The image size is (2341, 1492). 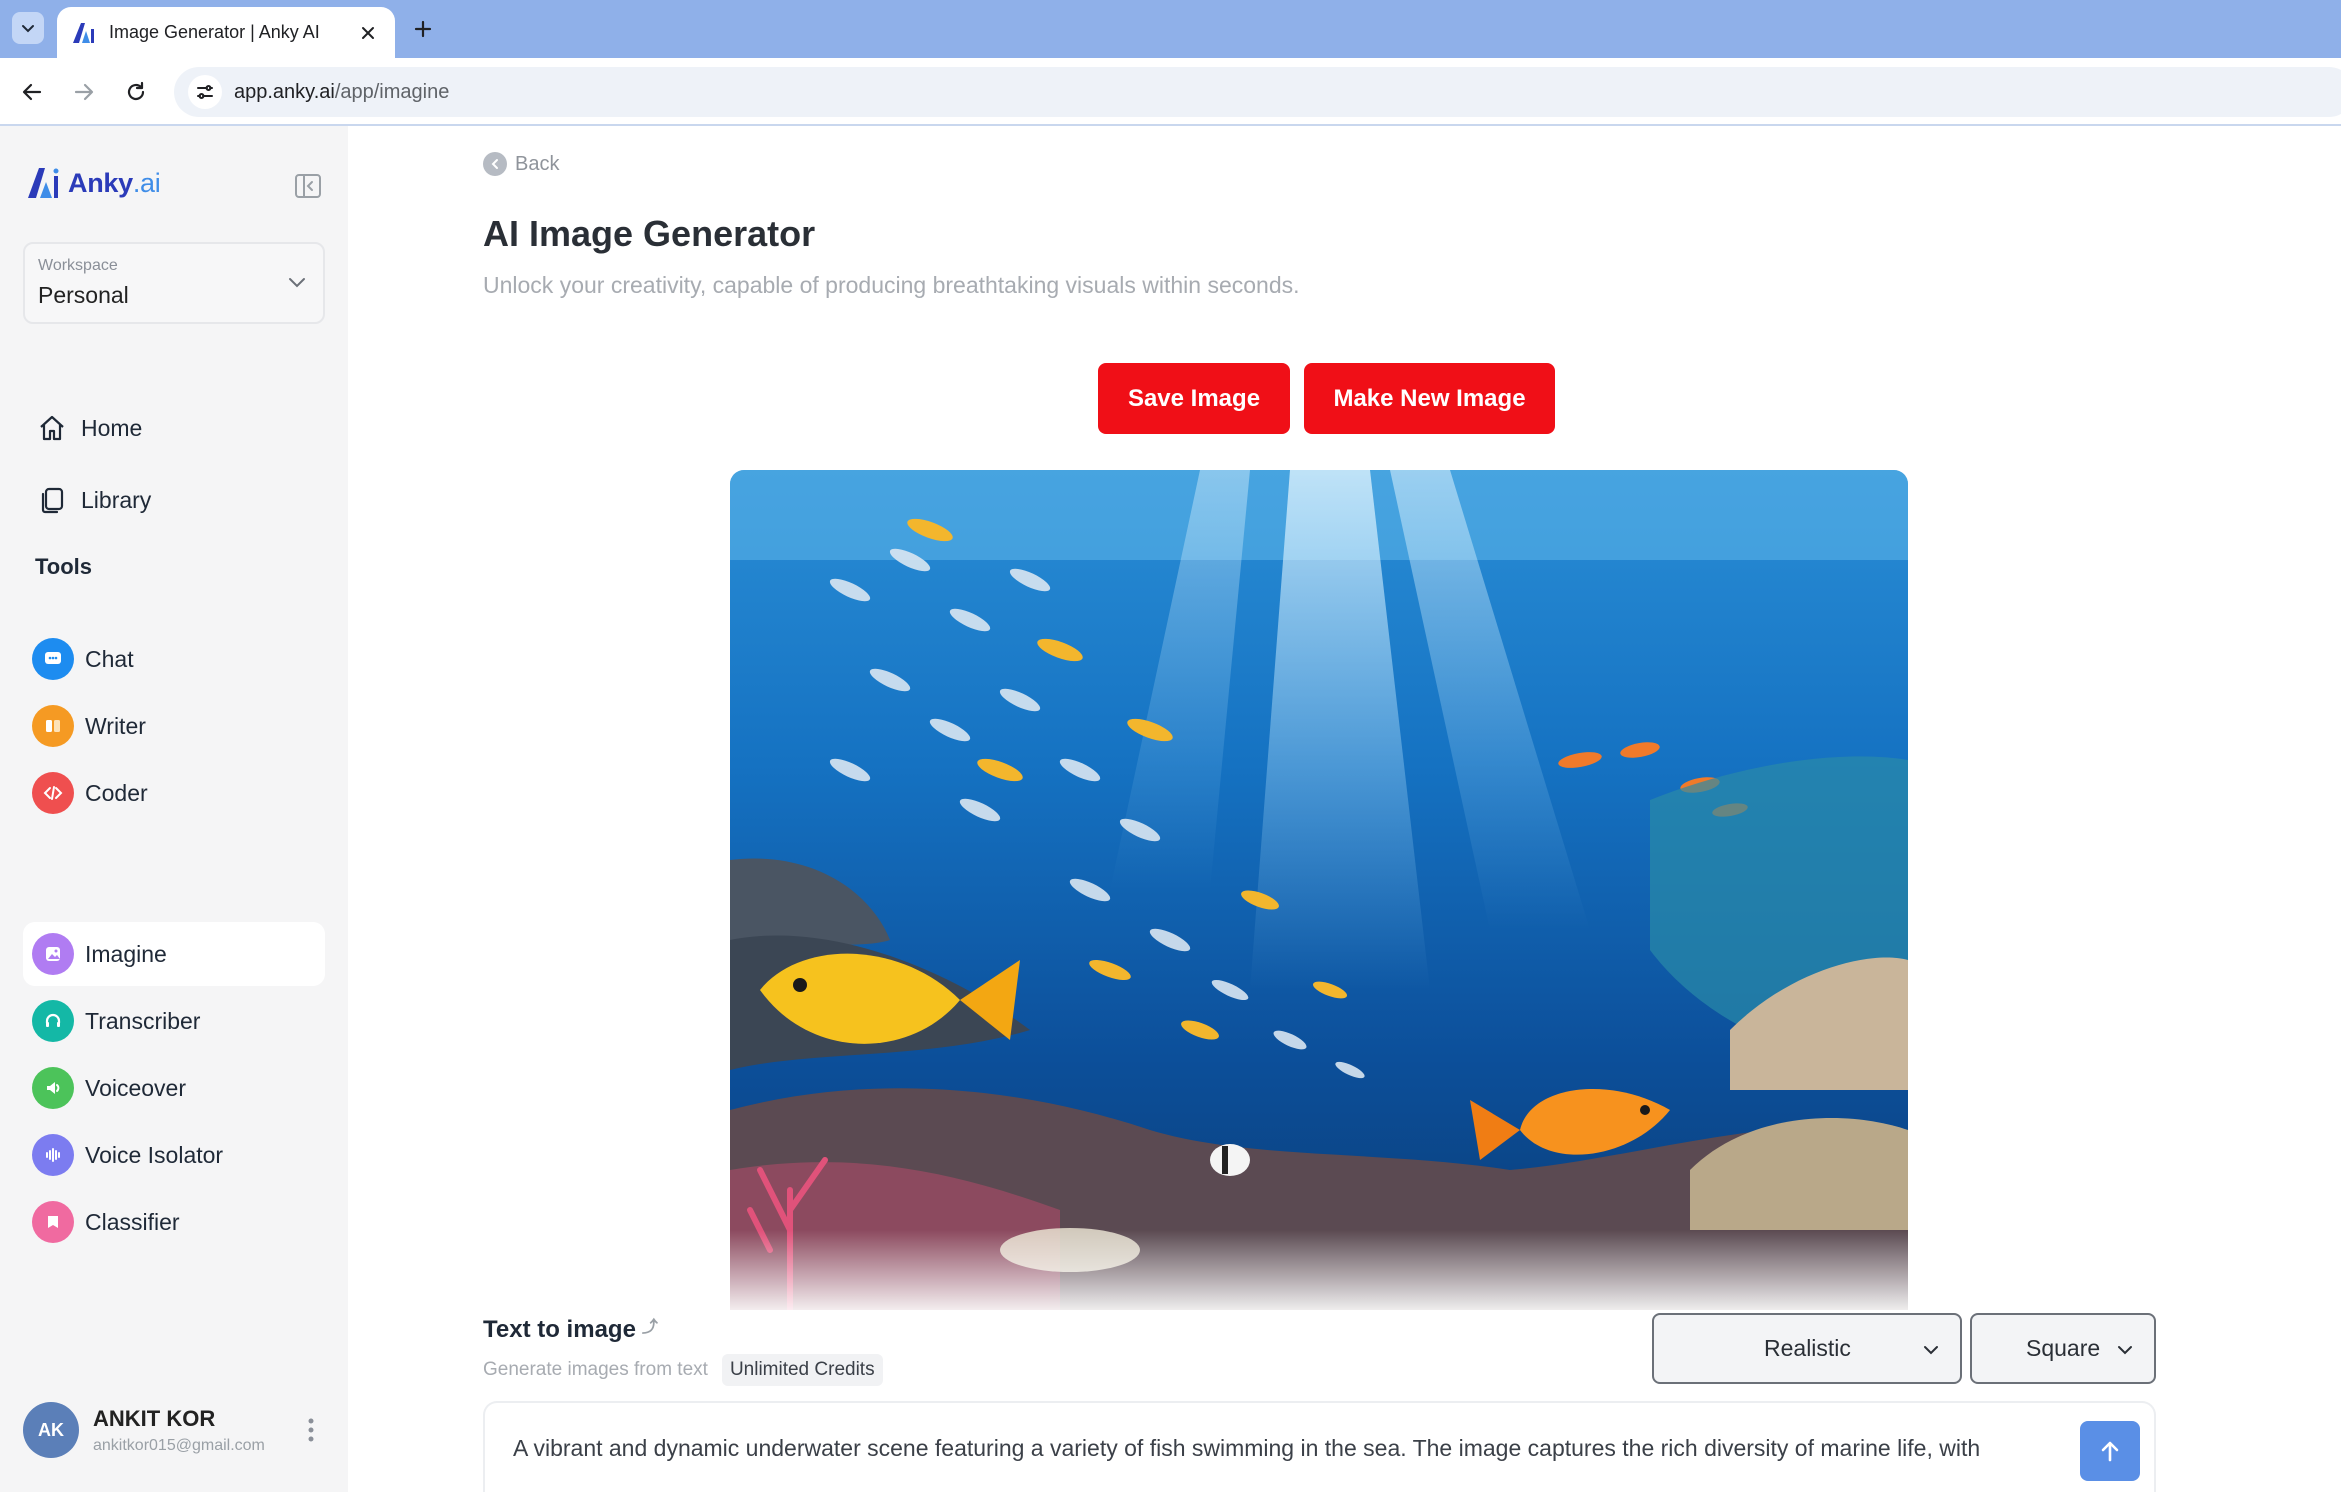 I want to click on make-new-image-button: Make New Image, so click(x=1429, y=398).